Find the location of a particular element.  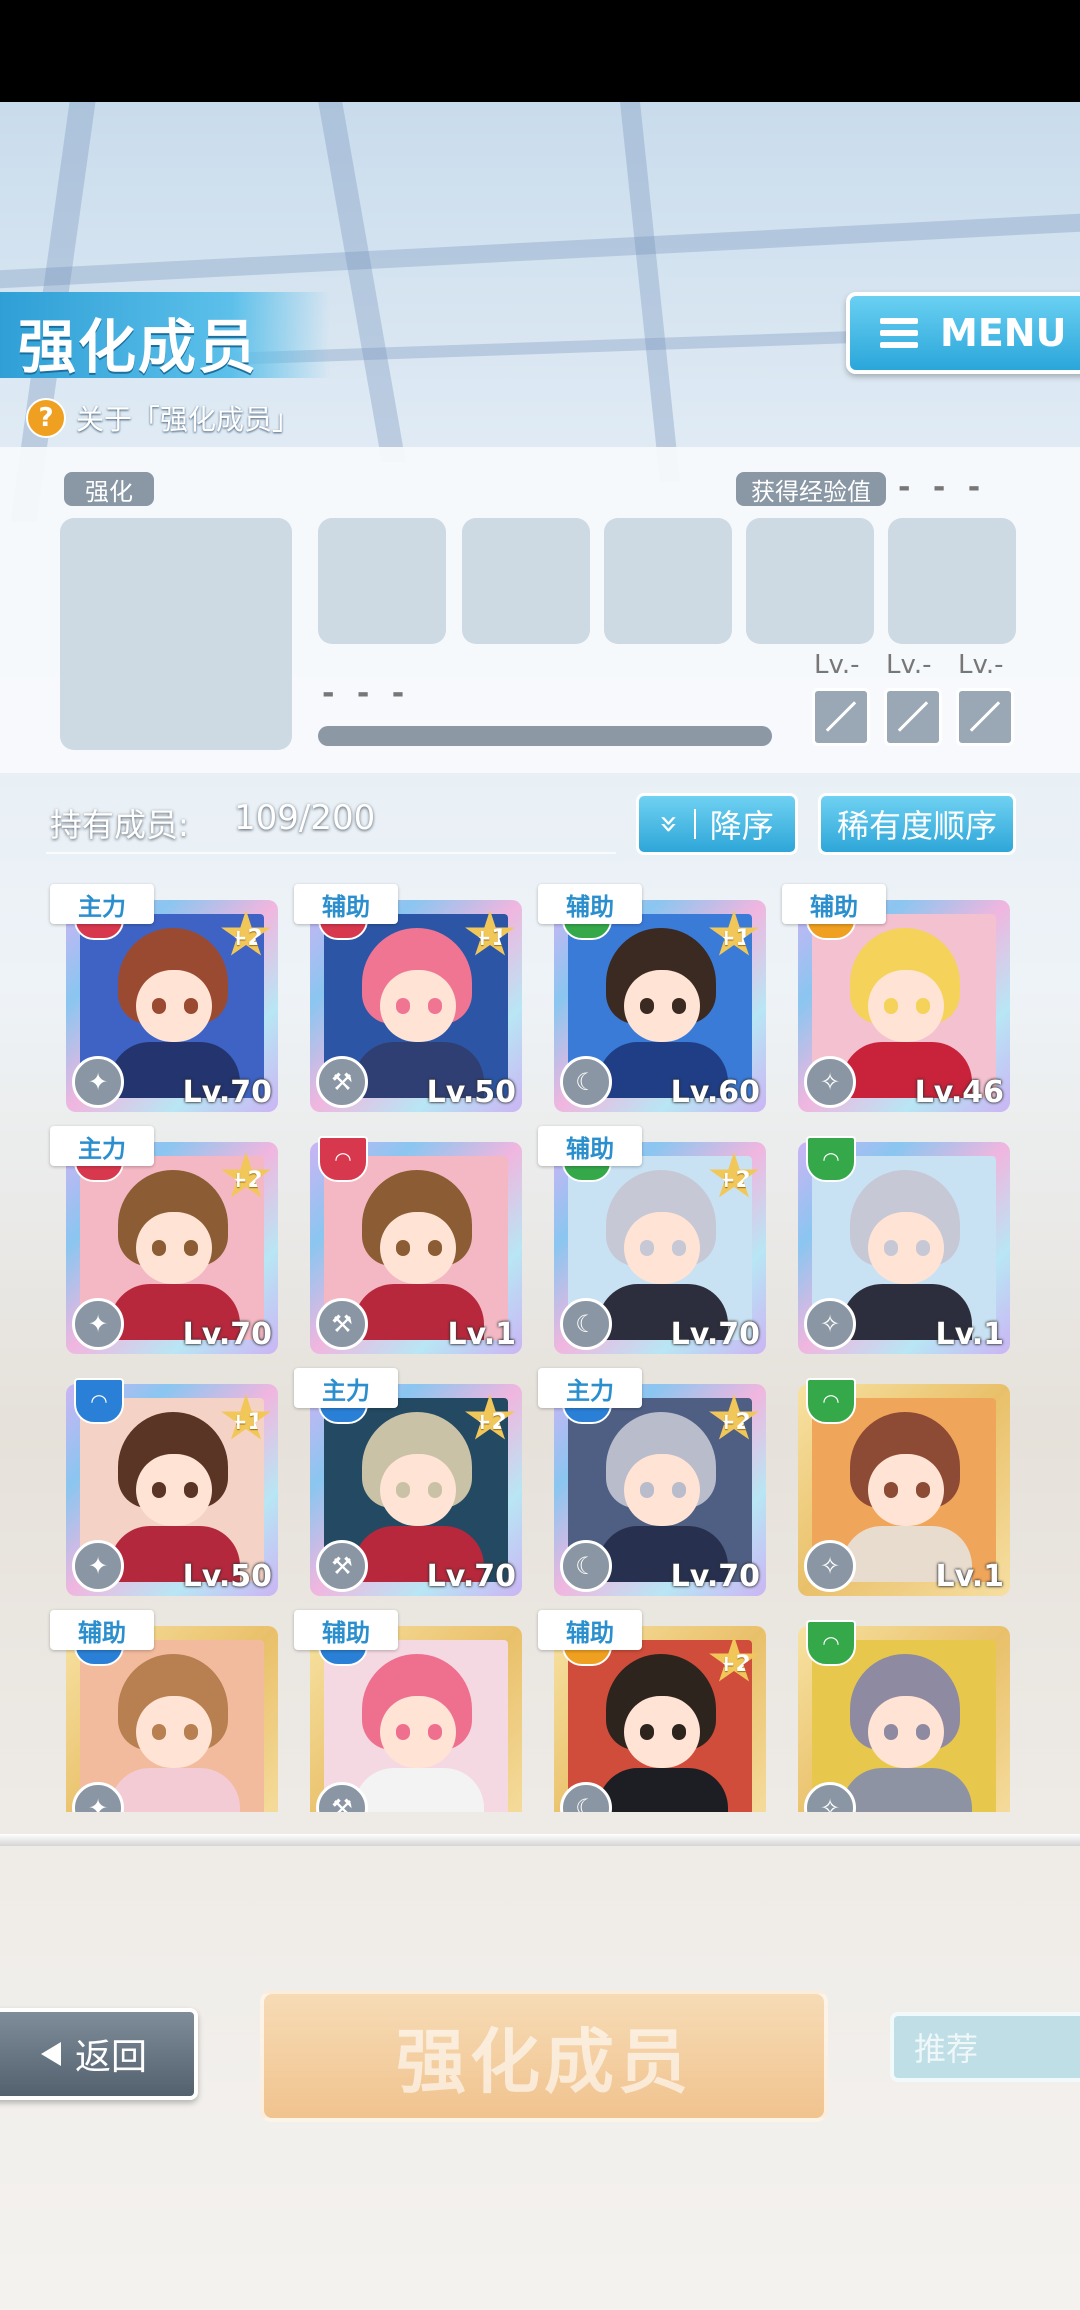

enhance-member-label: 强化成员 is located at coordinates (544, 2061).